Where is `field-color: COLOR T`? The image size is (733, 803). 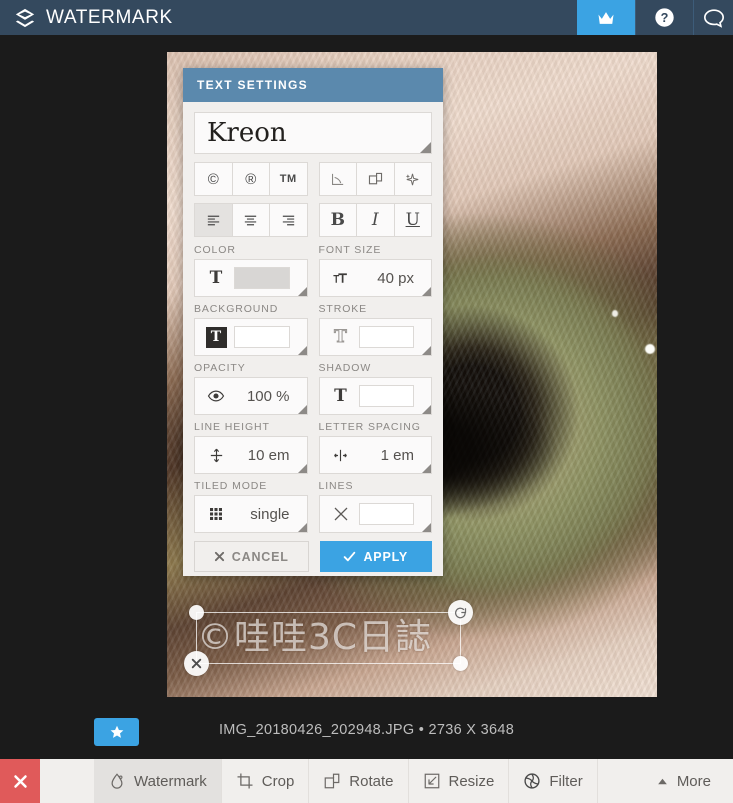
field-color: COLOR T is located at coordinates (251, 270).